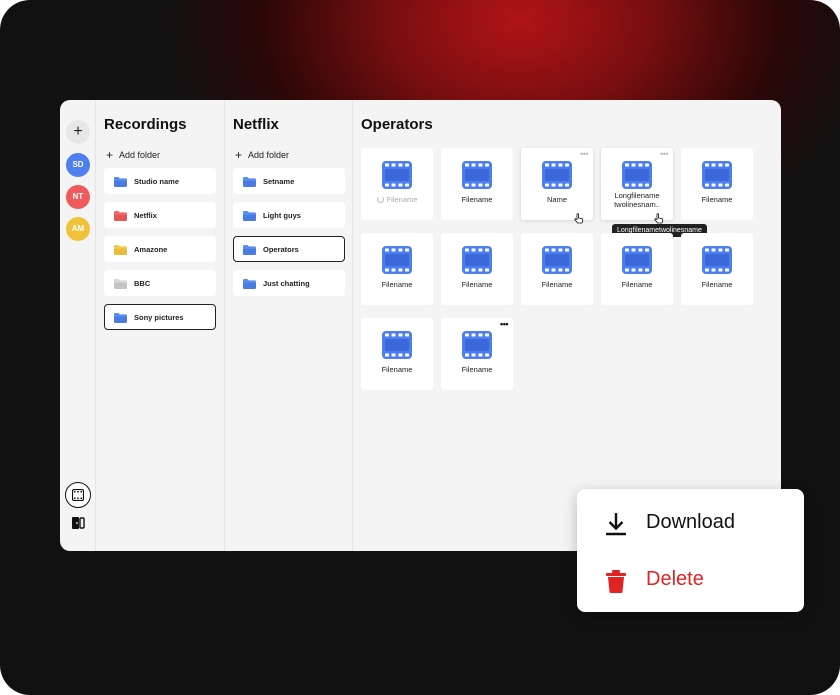  Describe the element at coordinates (145, 215) in the screenshot. I see `folder-label: Netflix` at that location.